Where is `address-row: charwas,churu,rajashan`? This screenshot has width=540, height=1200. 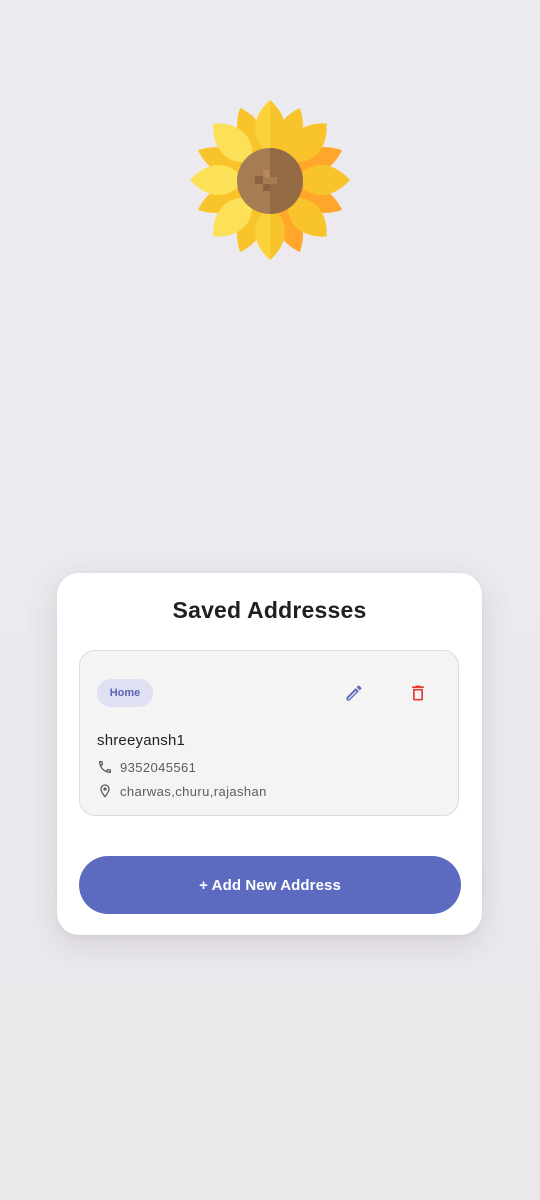 address-row: charwas,churu,rajashan is located at coordinates (182, 791).